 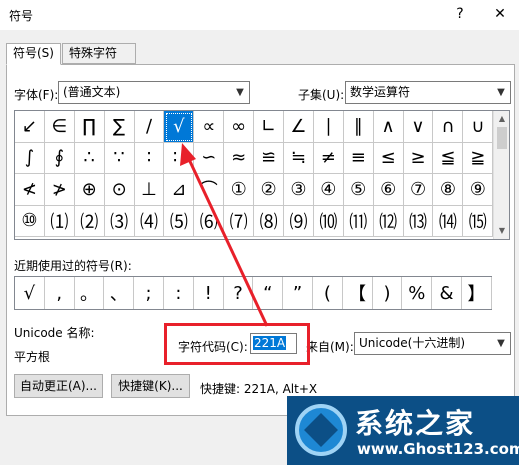 What do you see at coordinates (432, 343) in the screenshot?
I see `from-select: Unicode(十六进制) ▼` at bounding box center [432, 343].